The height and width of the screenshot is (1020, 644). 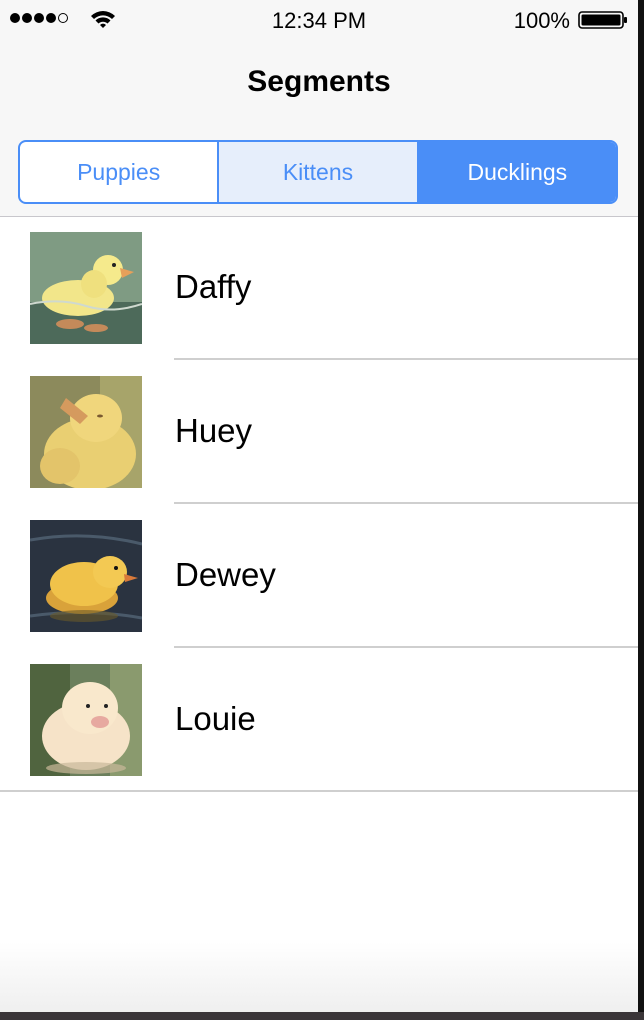 What do you see at coordinates (516, 172) in the screenshot?
I see `segment-ducklings: Ducklings` at bounding box center [516, 172].